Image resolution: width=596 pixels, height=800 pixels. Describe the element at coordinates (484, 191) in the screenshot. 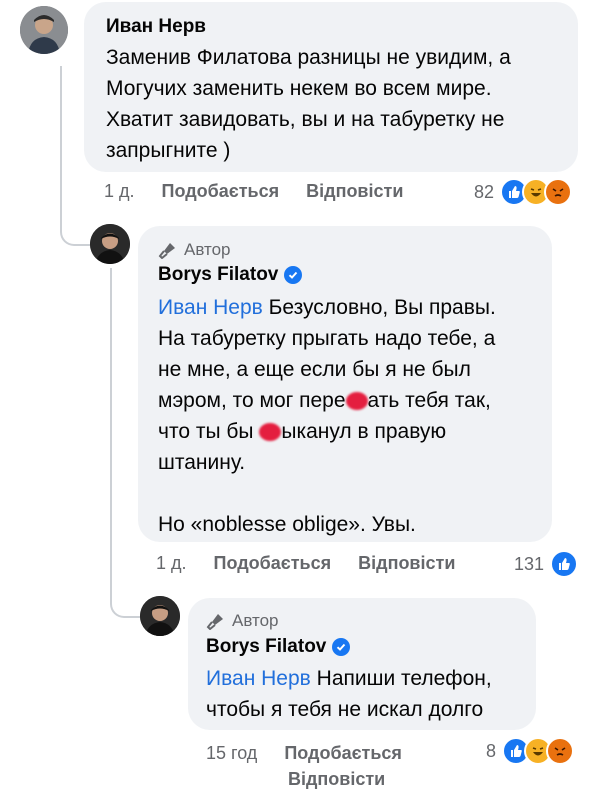

I see `reaction-count: 82` at that location.